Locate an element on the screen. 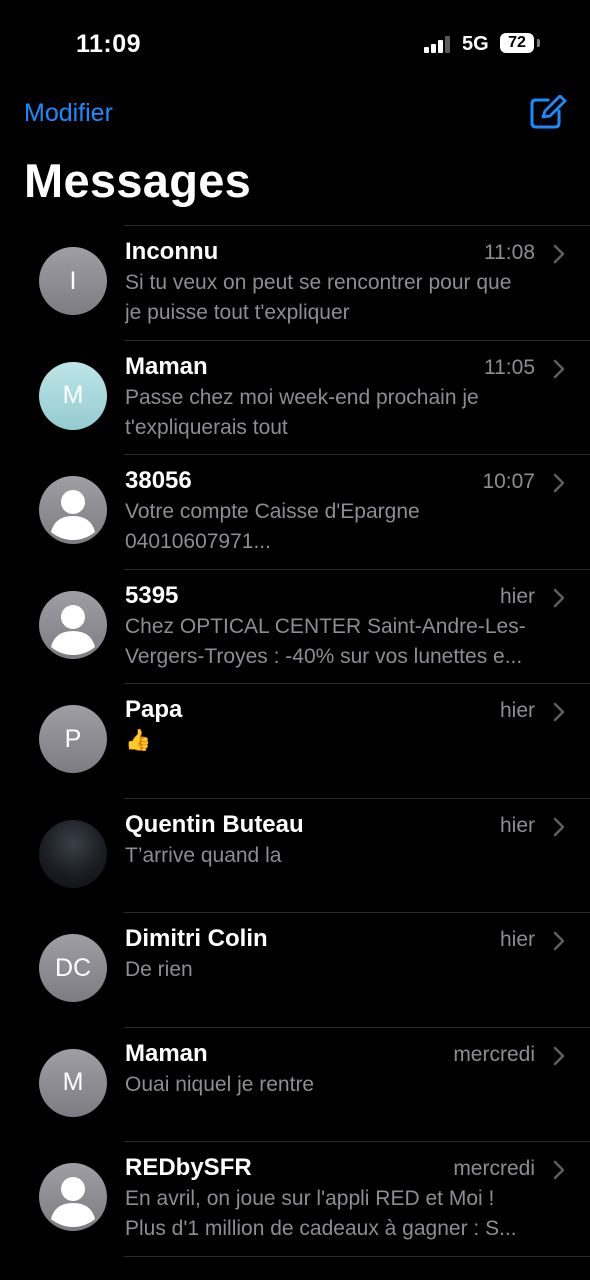  preview-line: De rien is located at coordinates (159, 969).